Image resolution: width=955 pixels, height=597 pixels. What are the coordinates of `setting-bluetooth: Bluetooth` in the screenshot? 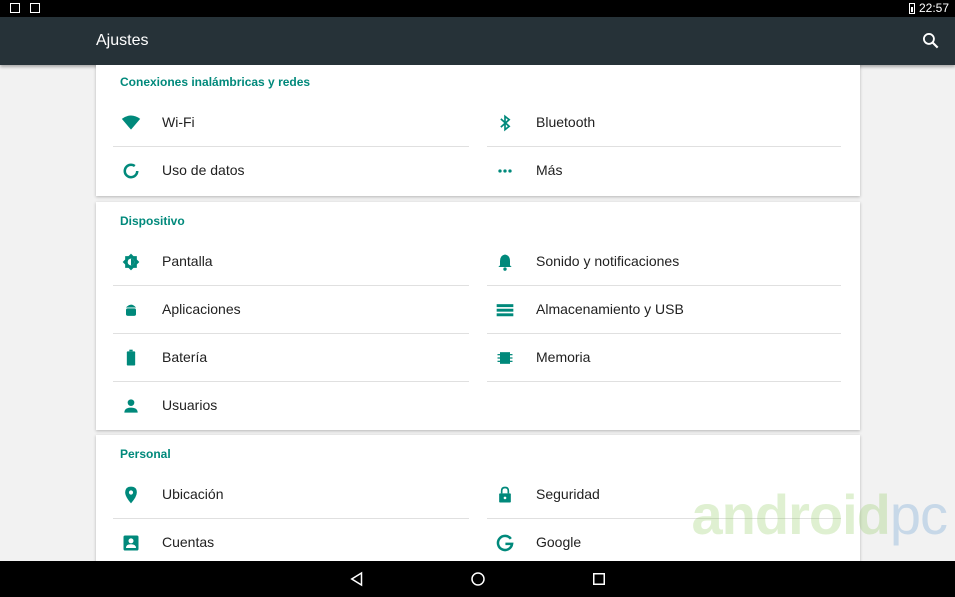 It's located at (664, 123).